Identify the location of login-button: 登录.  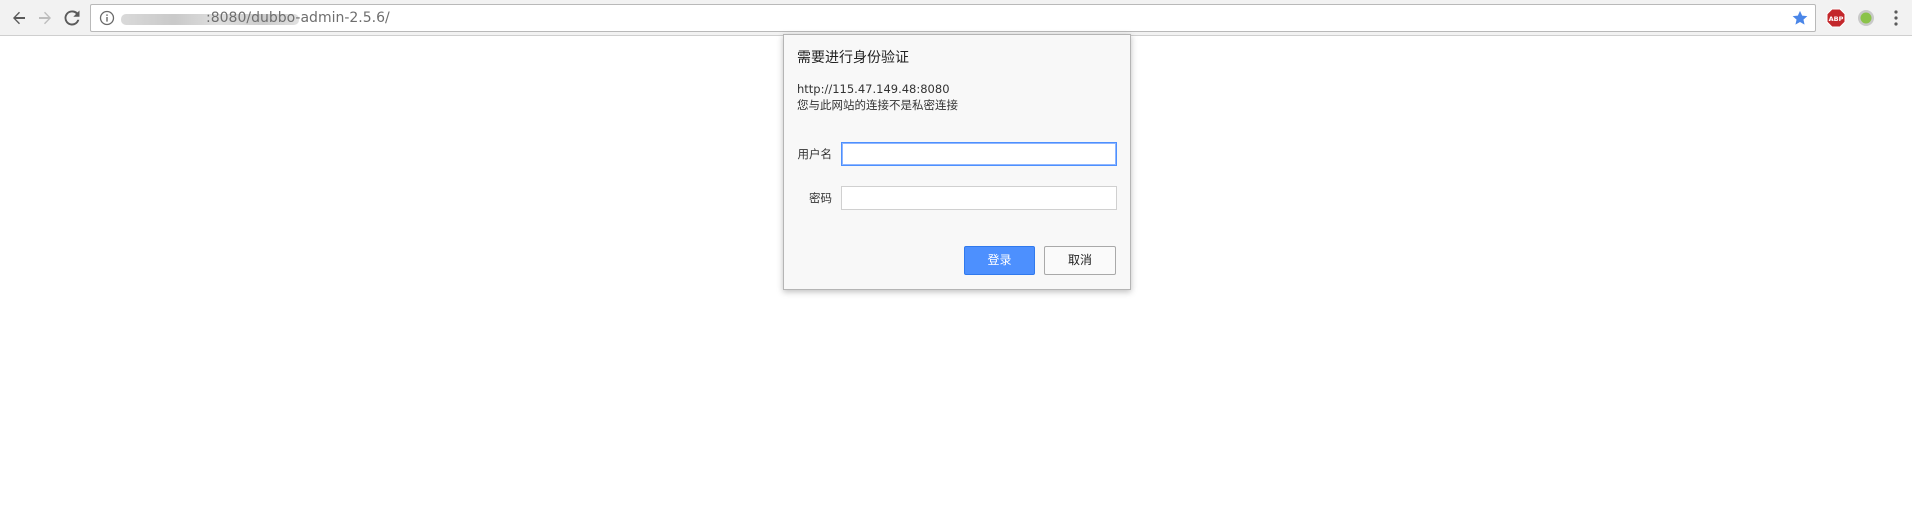
(999, 260).